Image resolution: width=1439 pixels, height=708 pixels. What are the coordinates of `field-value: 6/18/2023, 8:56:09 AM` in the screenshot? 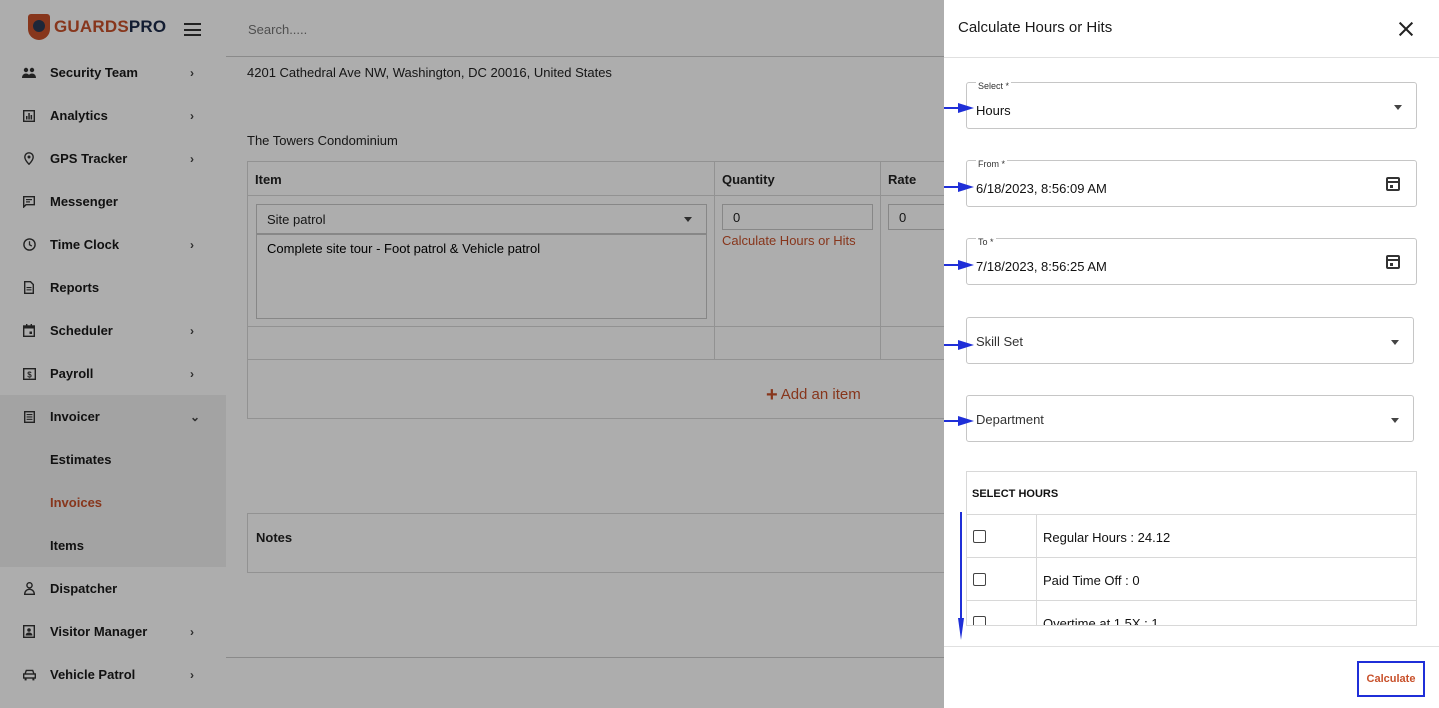 It's located at (1041, 188).